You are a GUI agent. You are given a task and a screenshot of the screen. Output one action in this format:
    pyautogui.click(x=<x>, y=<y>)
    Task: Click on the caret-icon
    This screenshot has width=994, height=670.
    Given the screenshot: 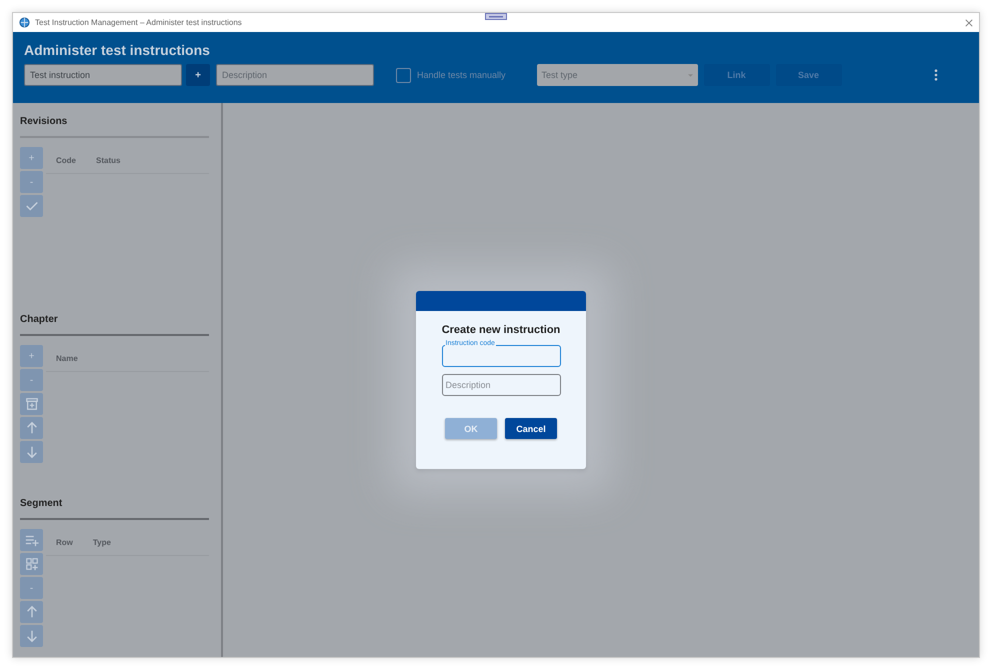 What is the action you would take?
    pyautogui.click(x=690, y=75)
    